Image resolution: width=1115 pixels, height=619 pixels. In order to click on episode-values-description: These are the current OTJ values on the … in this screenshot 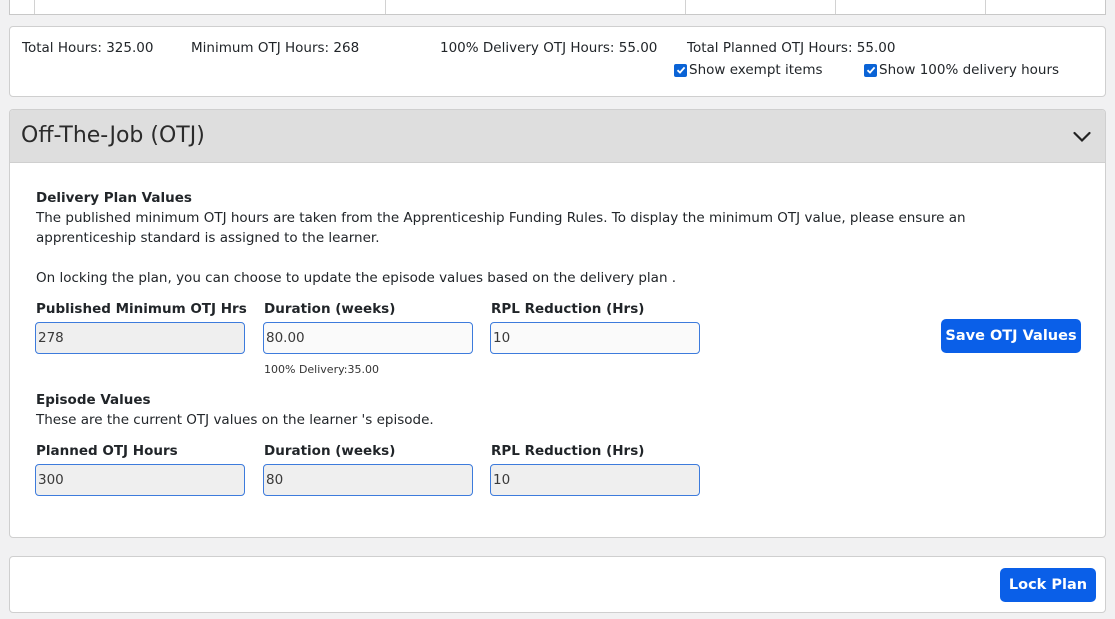, I will do `click(235, 420)`.